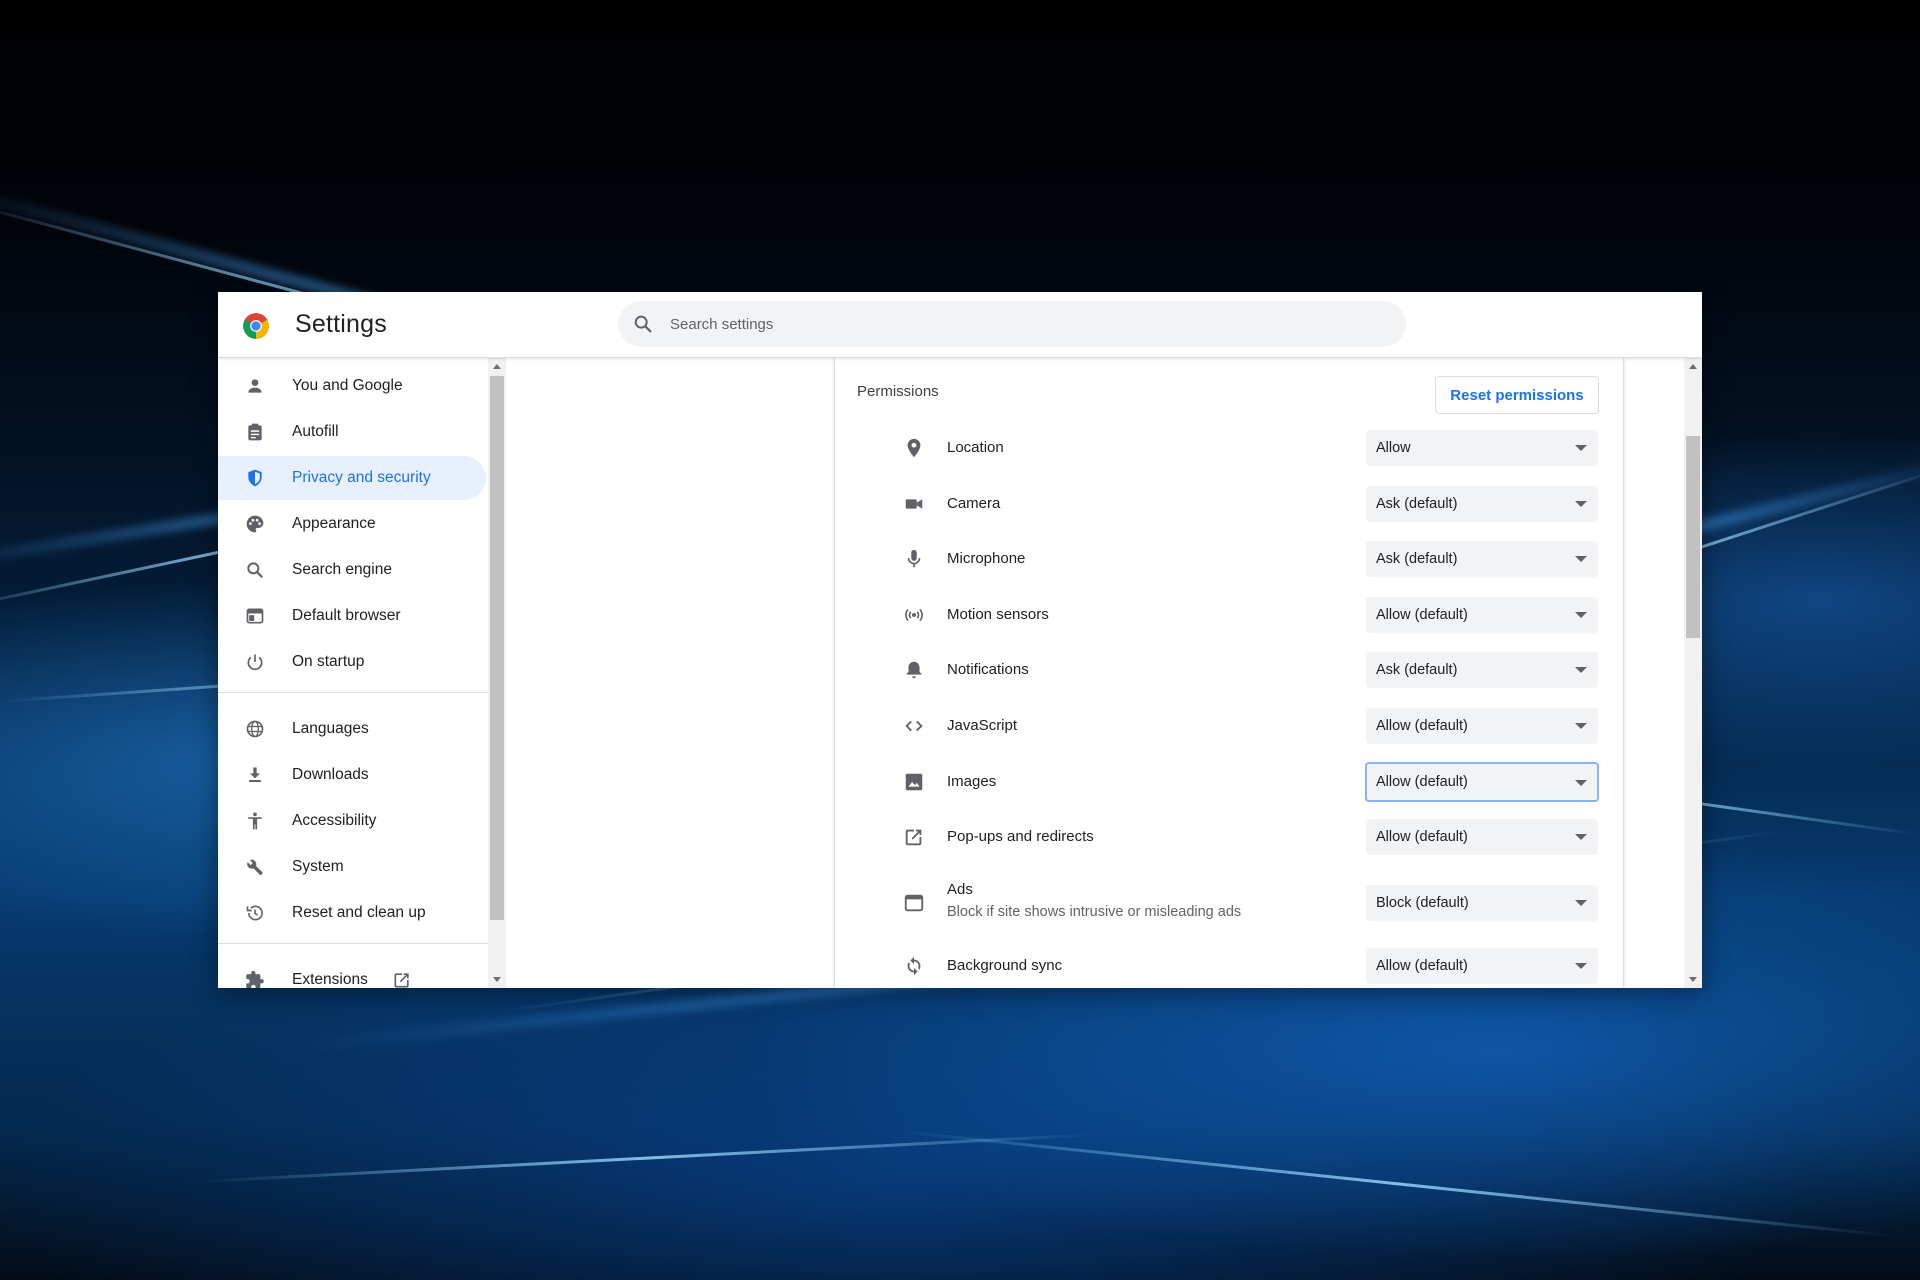 Image resolution: width=1920 pixels, height=1280 pixels. I want to click on permission-row-microphone: Microphone Ask (default), so click(1230, 559).